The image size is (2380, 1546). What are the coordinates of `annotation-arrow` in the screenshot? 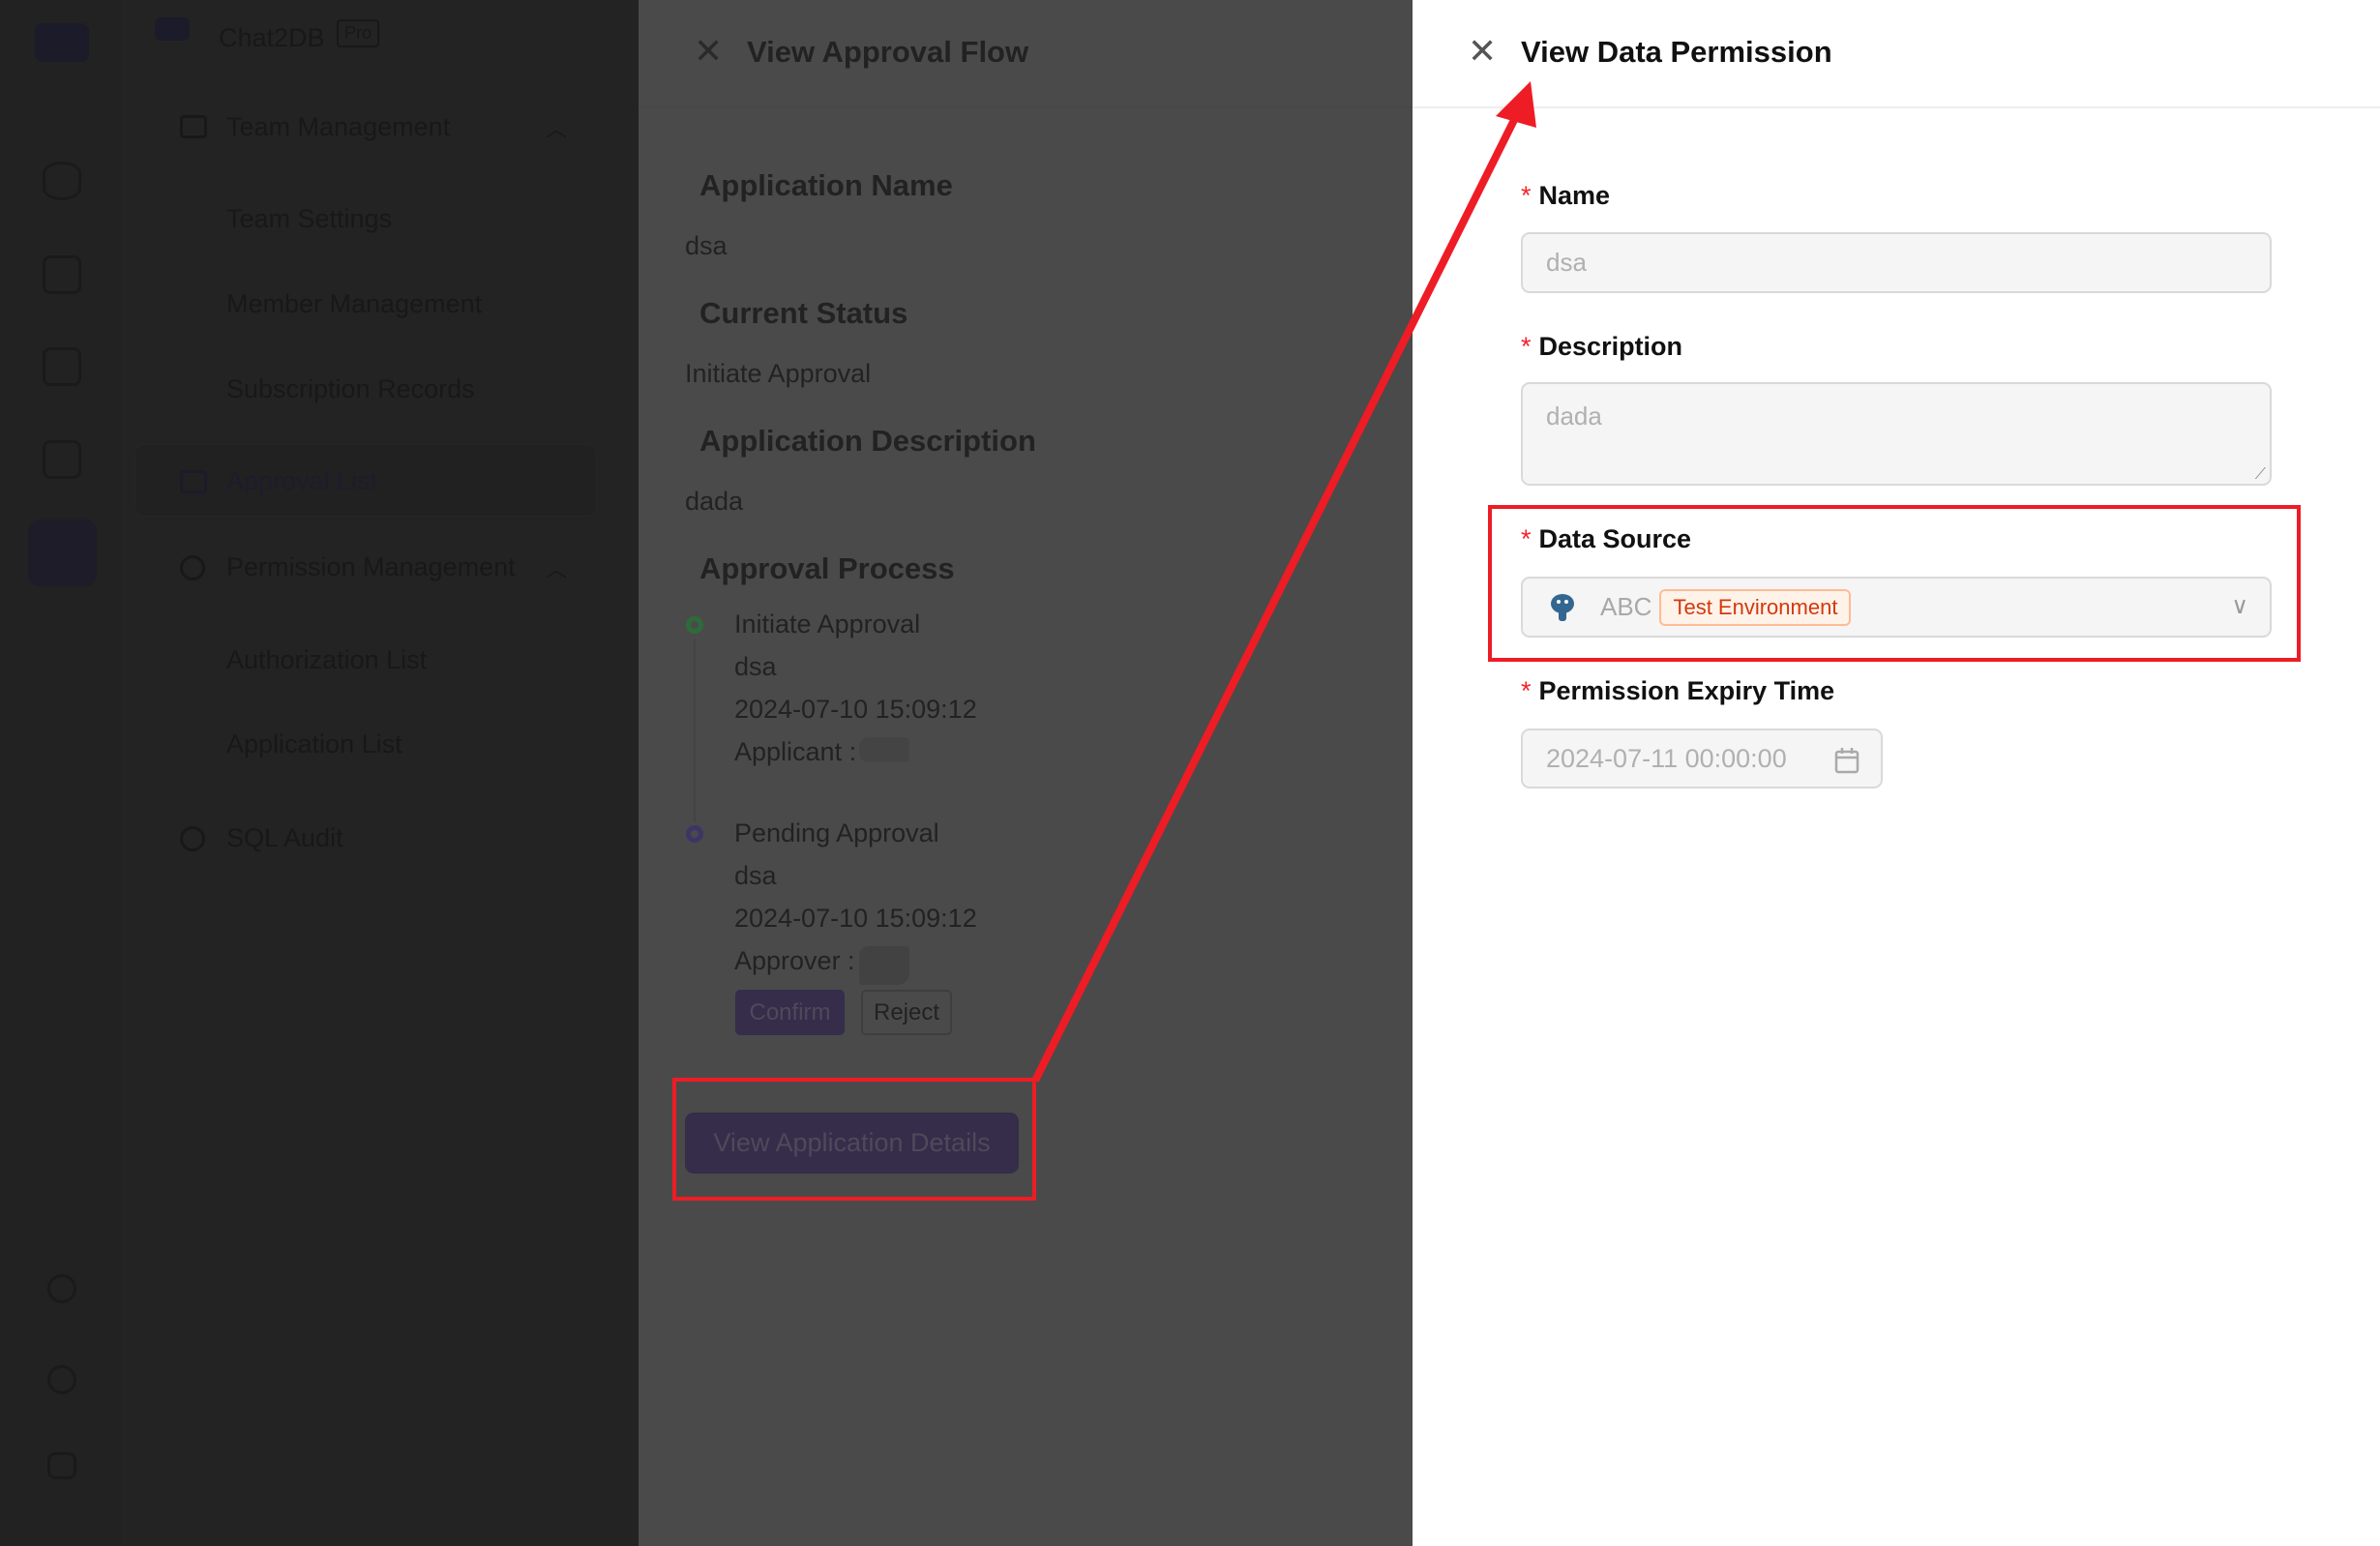 It's located at (1284, 582).